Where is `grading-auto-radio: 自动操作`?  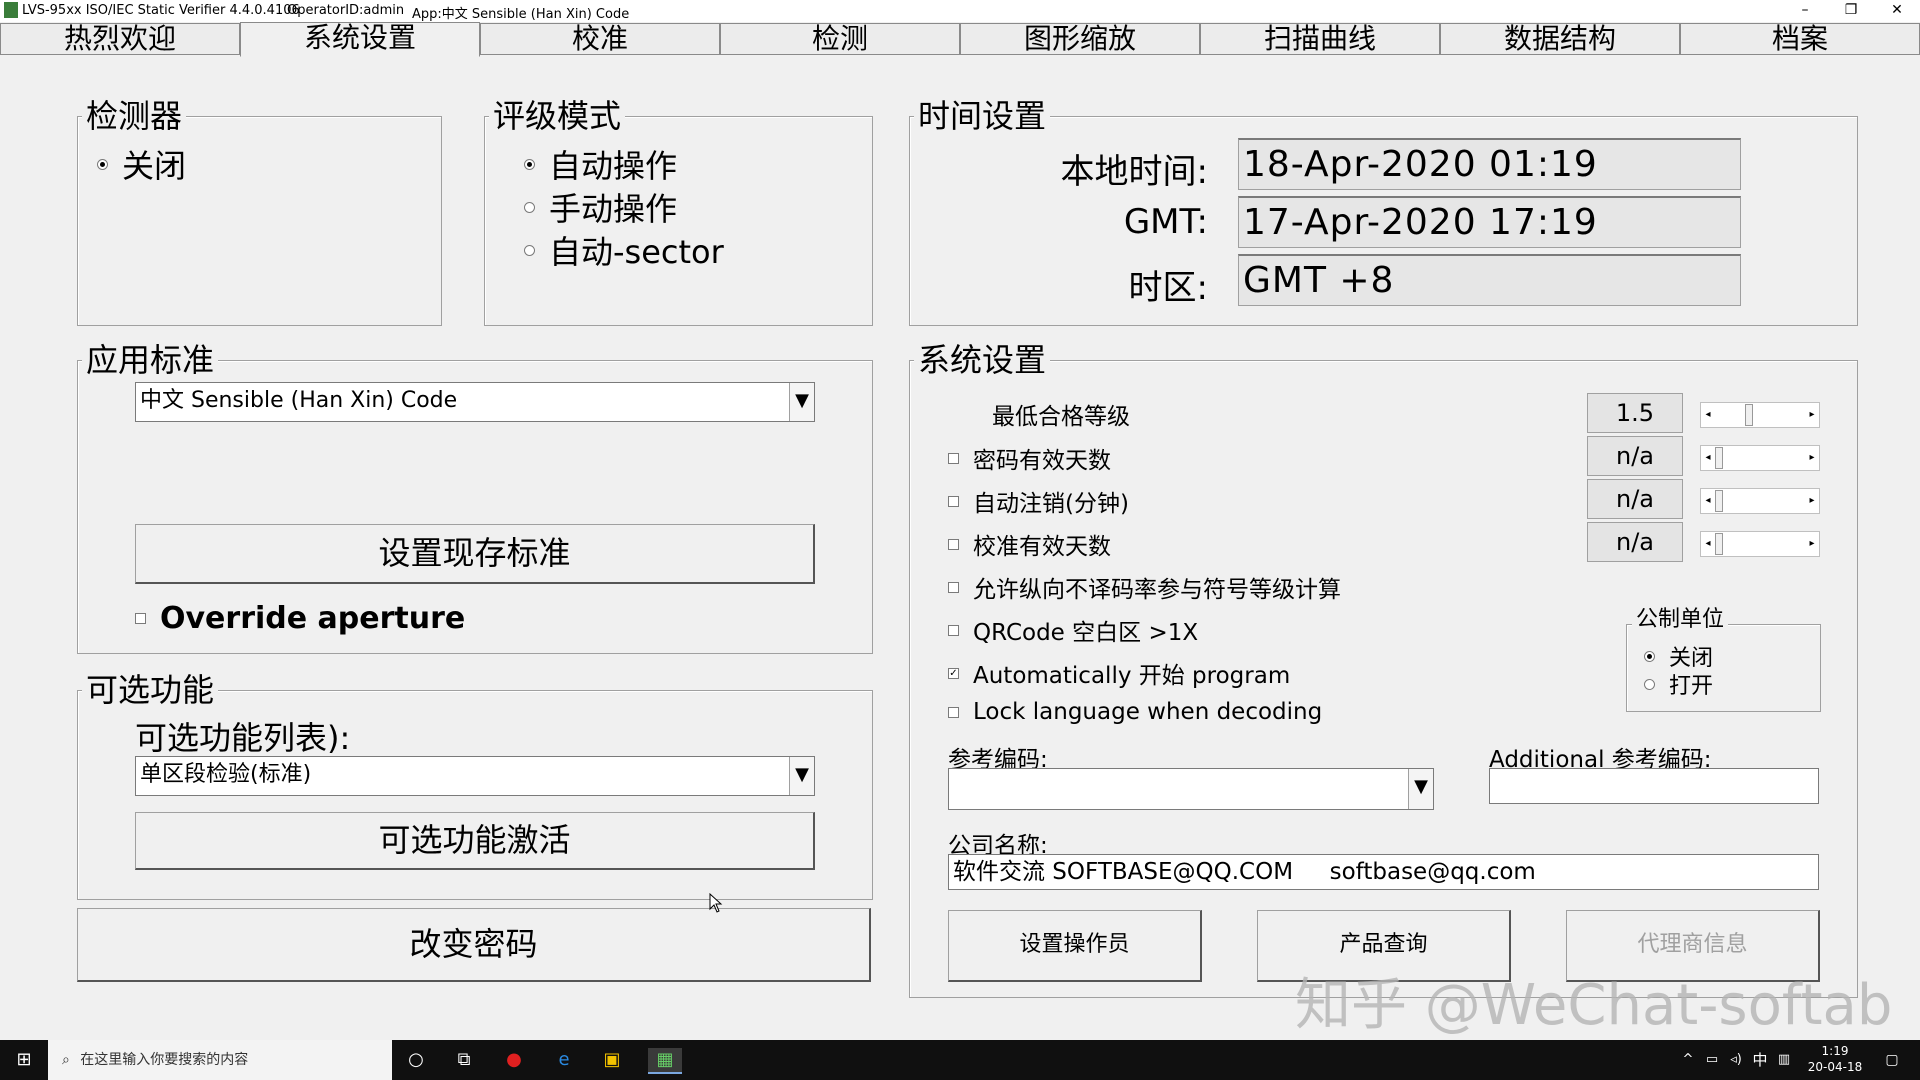 grading-auto-radio: 自动操作 is located at coordinates (600, 164).